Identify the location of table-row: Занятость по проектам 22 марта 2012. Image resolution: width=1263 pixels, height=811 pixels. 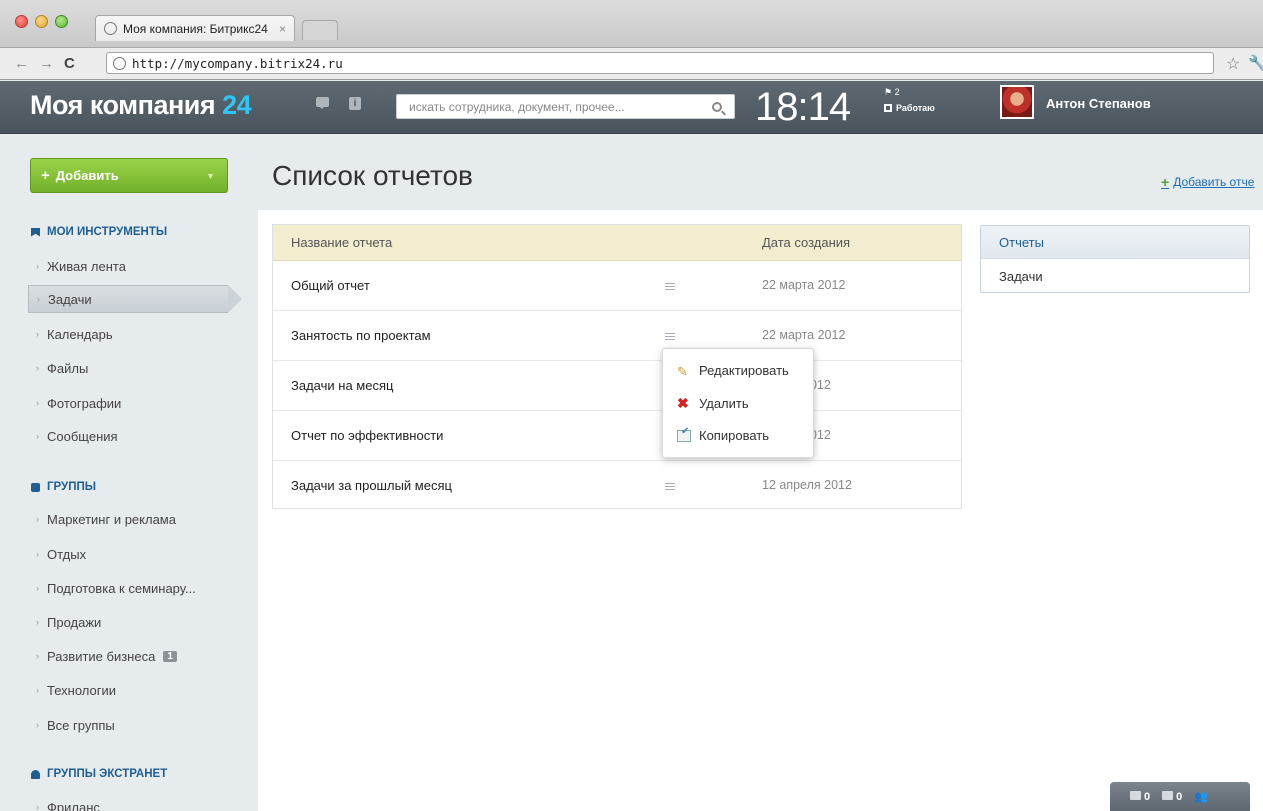
(617, 336).